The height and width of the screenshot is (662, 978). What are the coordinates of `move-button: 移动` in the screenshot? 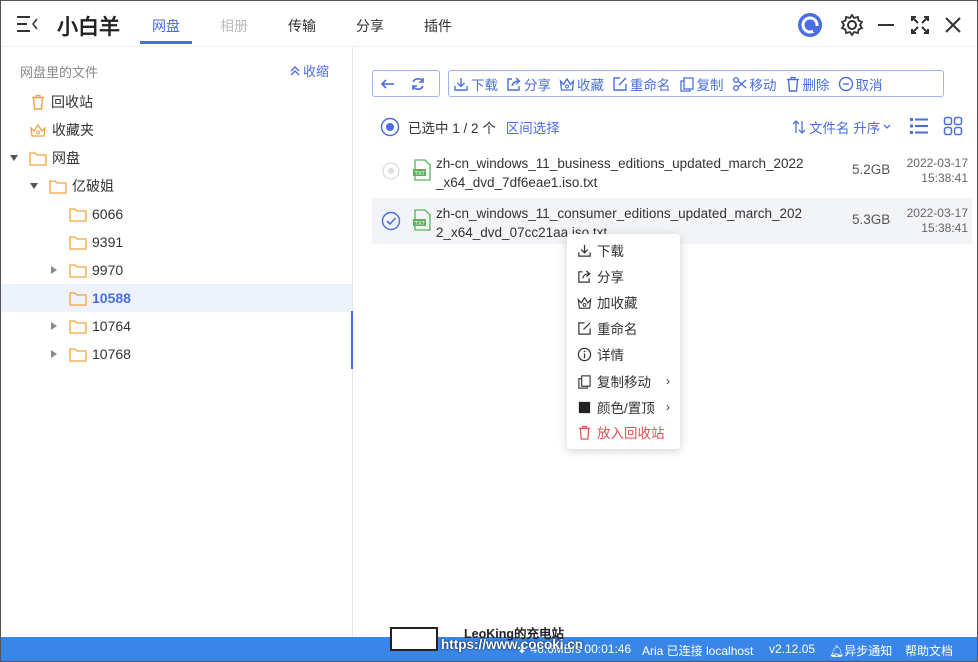 It's located at (754, 83).